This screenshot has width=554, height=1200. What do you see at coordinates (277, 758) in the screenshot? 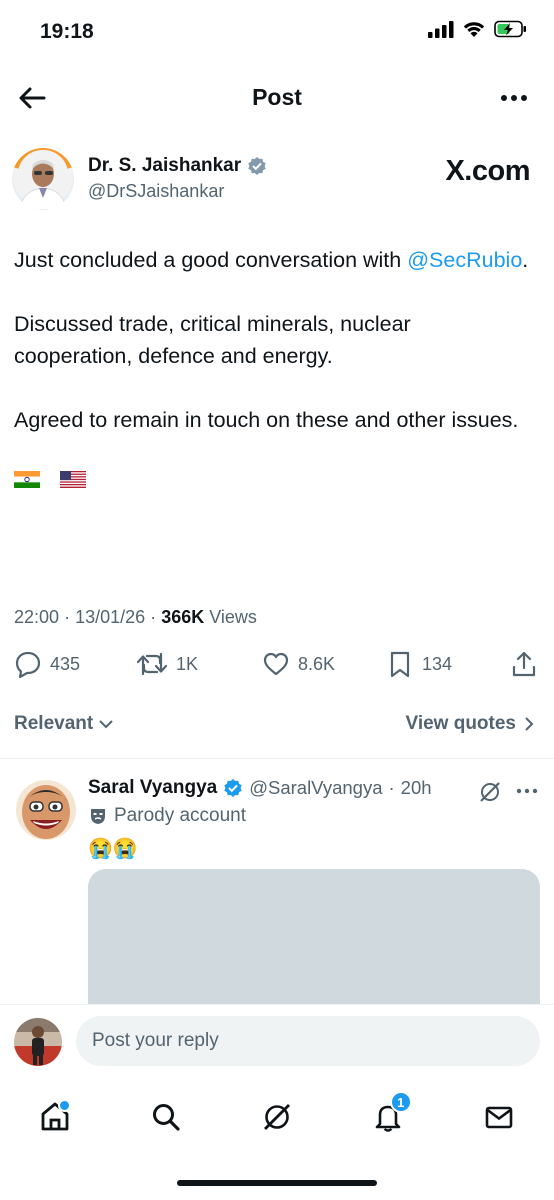
I see `divider` at bounding box center [277, 758].